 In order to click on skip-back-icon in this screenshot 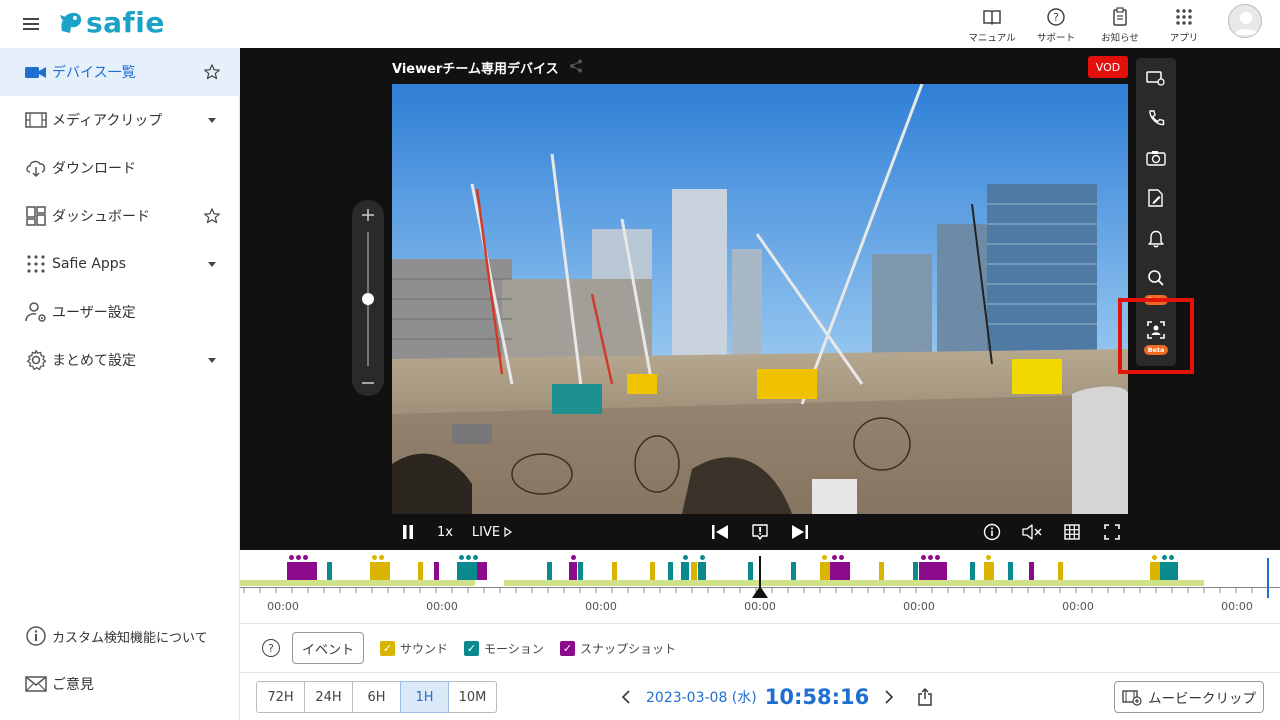, I will do `click(720, 532)`.